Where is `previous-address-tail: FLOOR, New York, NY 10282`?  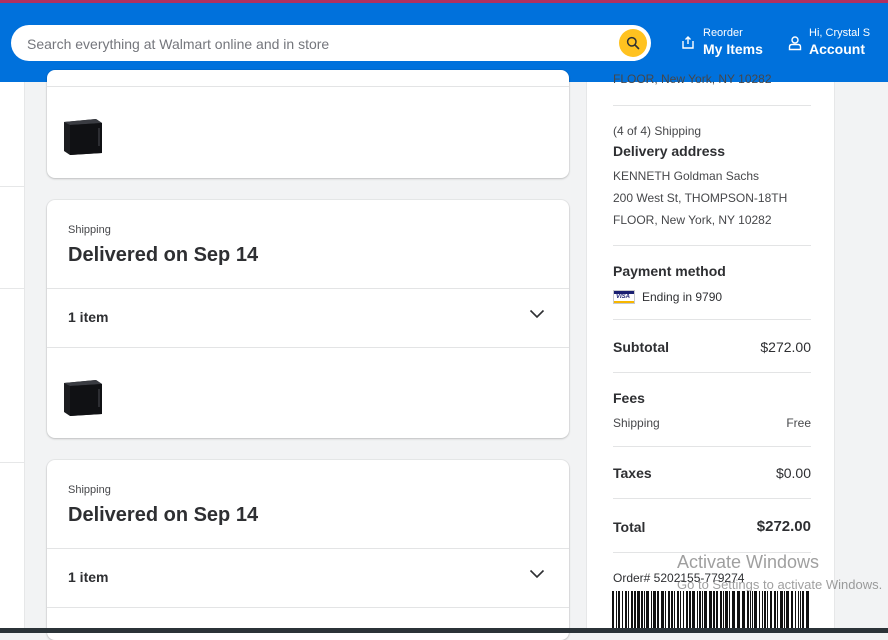
previous-address-tail: FLOOR, New York, NY 10282 is located at coordinates (692, 79).